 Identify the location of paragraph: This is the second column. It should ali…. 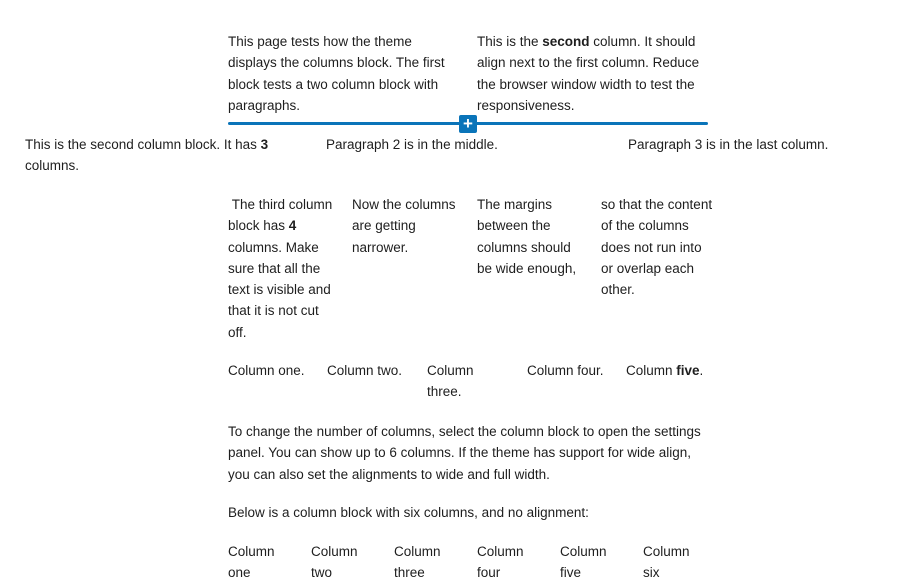
(593, 73).